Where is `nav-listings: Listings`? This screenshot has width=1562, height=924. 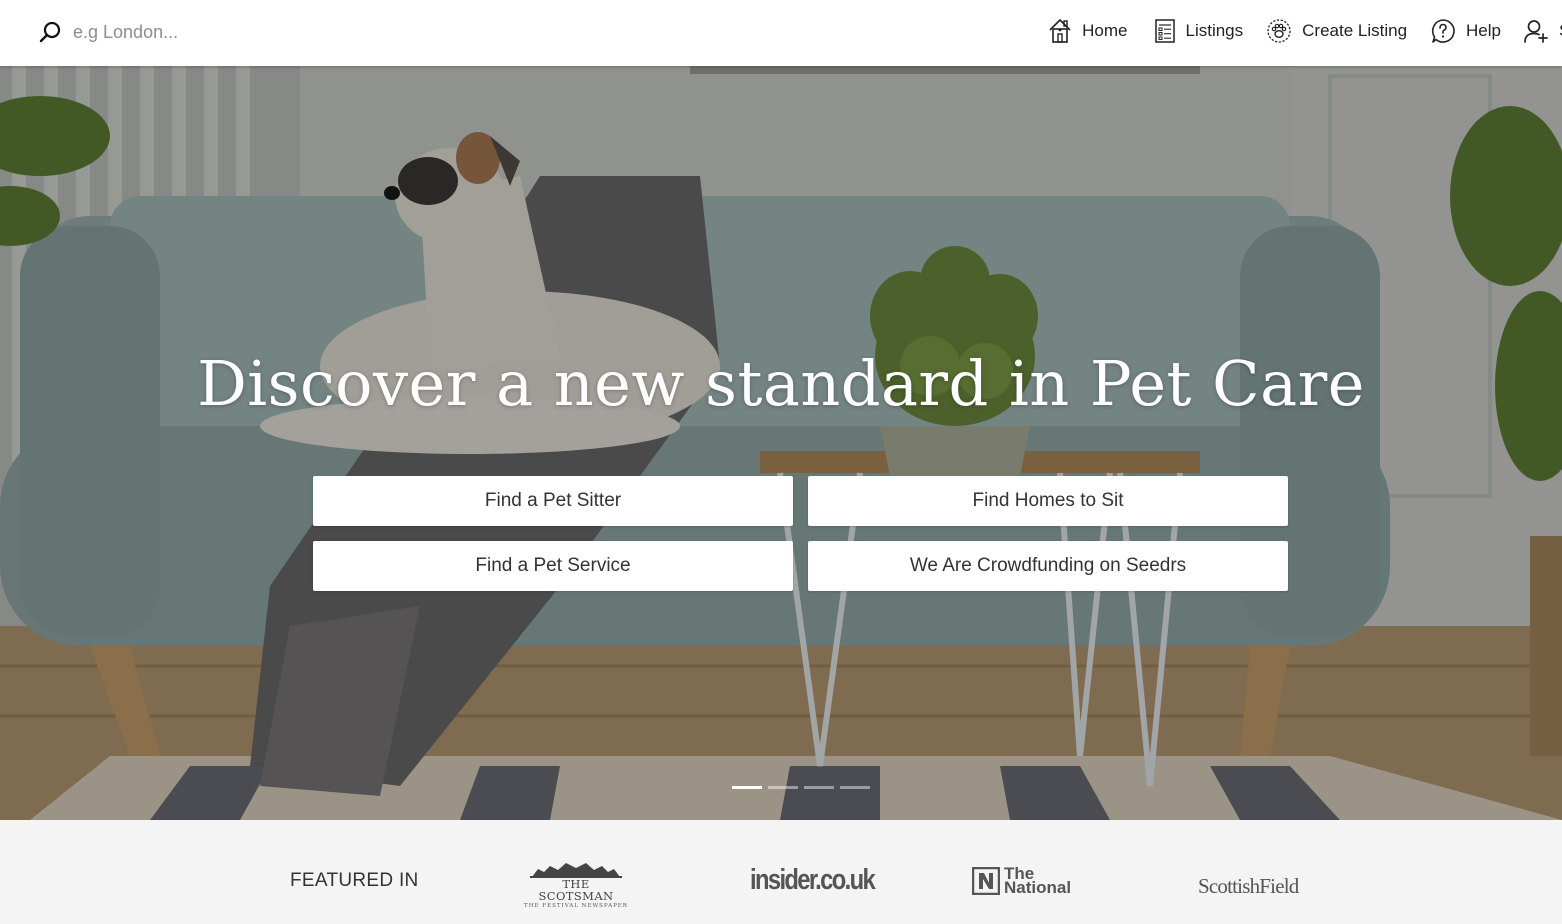 nav-listings: Listings is located at coordinates (1199, 31).